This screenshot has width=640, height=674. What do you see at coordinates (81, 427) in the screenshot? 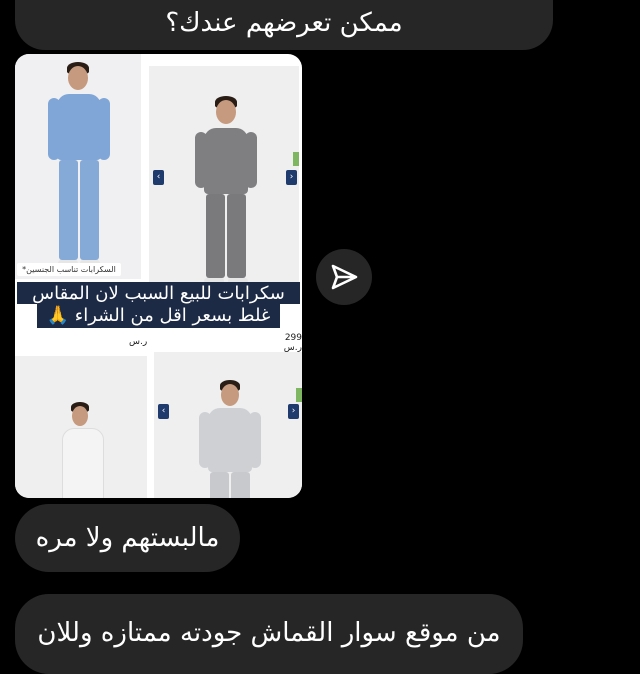
I see `product-photo-white-coat` at bounding box center [81, 427].